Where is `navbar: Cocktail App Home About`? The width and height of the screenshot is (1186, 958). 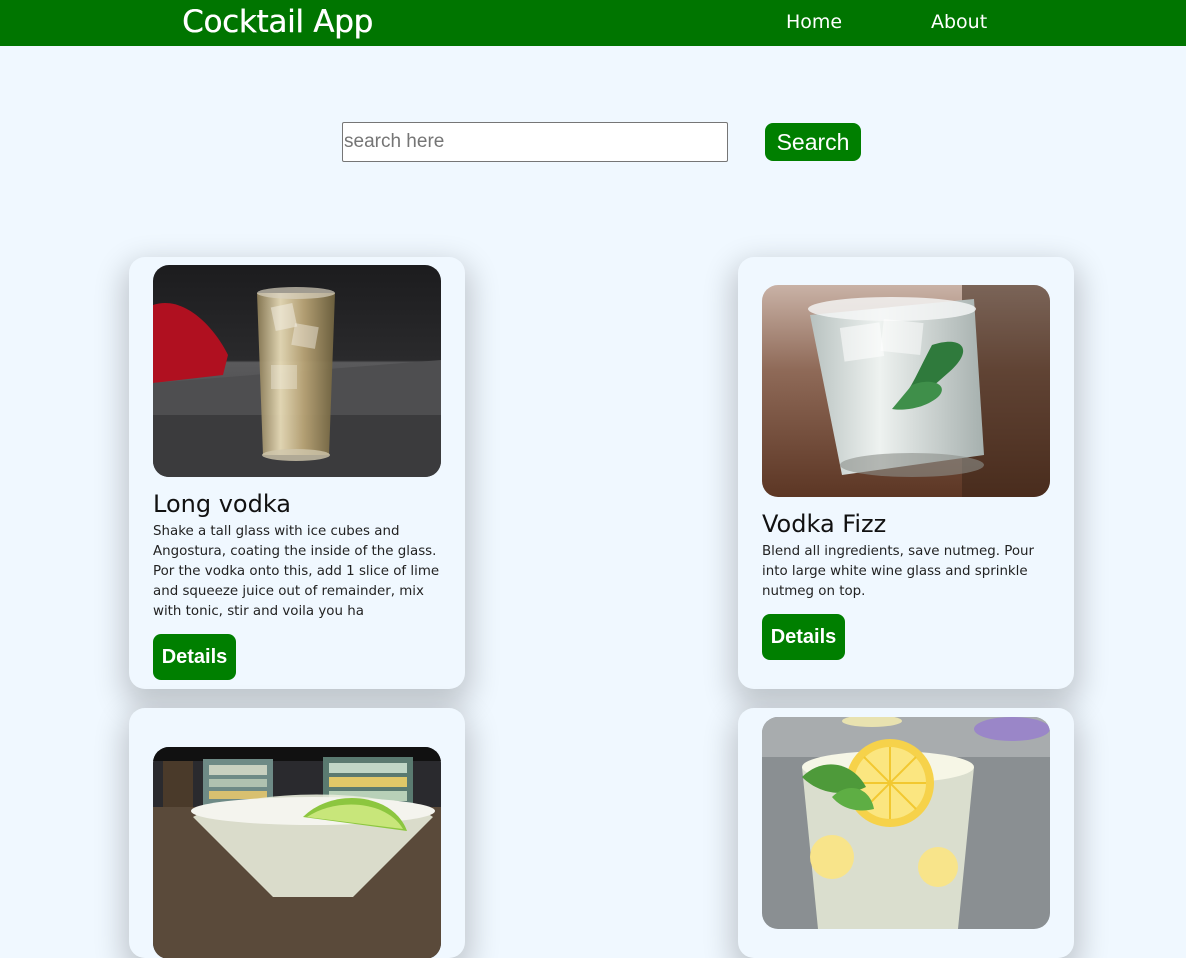 navbar: Cocktail App Home About is located at coordinates (593, 23).